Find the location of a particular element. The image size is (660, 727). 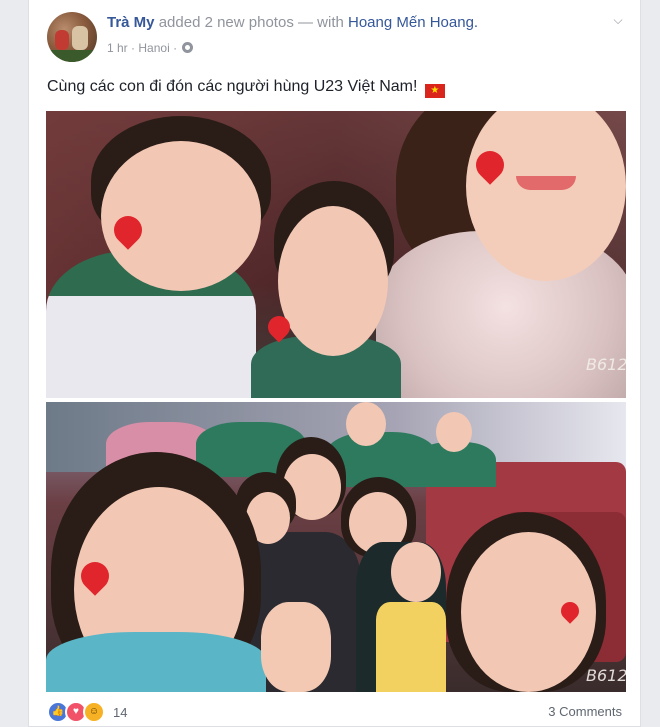

comments-count-link: 3 Comments is located at coordinates (585, 711).